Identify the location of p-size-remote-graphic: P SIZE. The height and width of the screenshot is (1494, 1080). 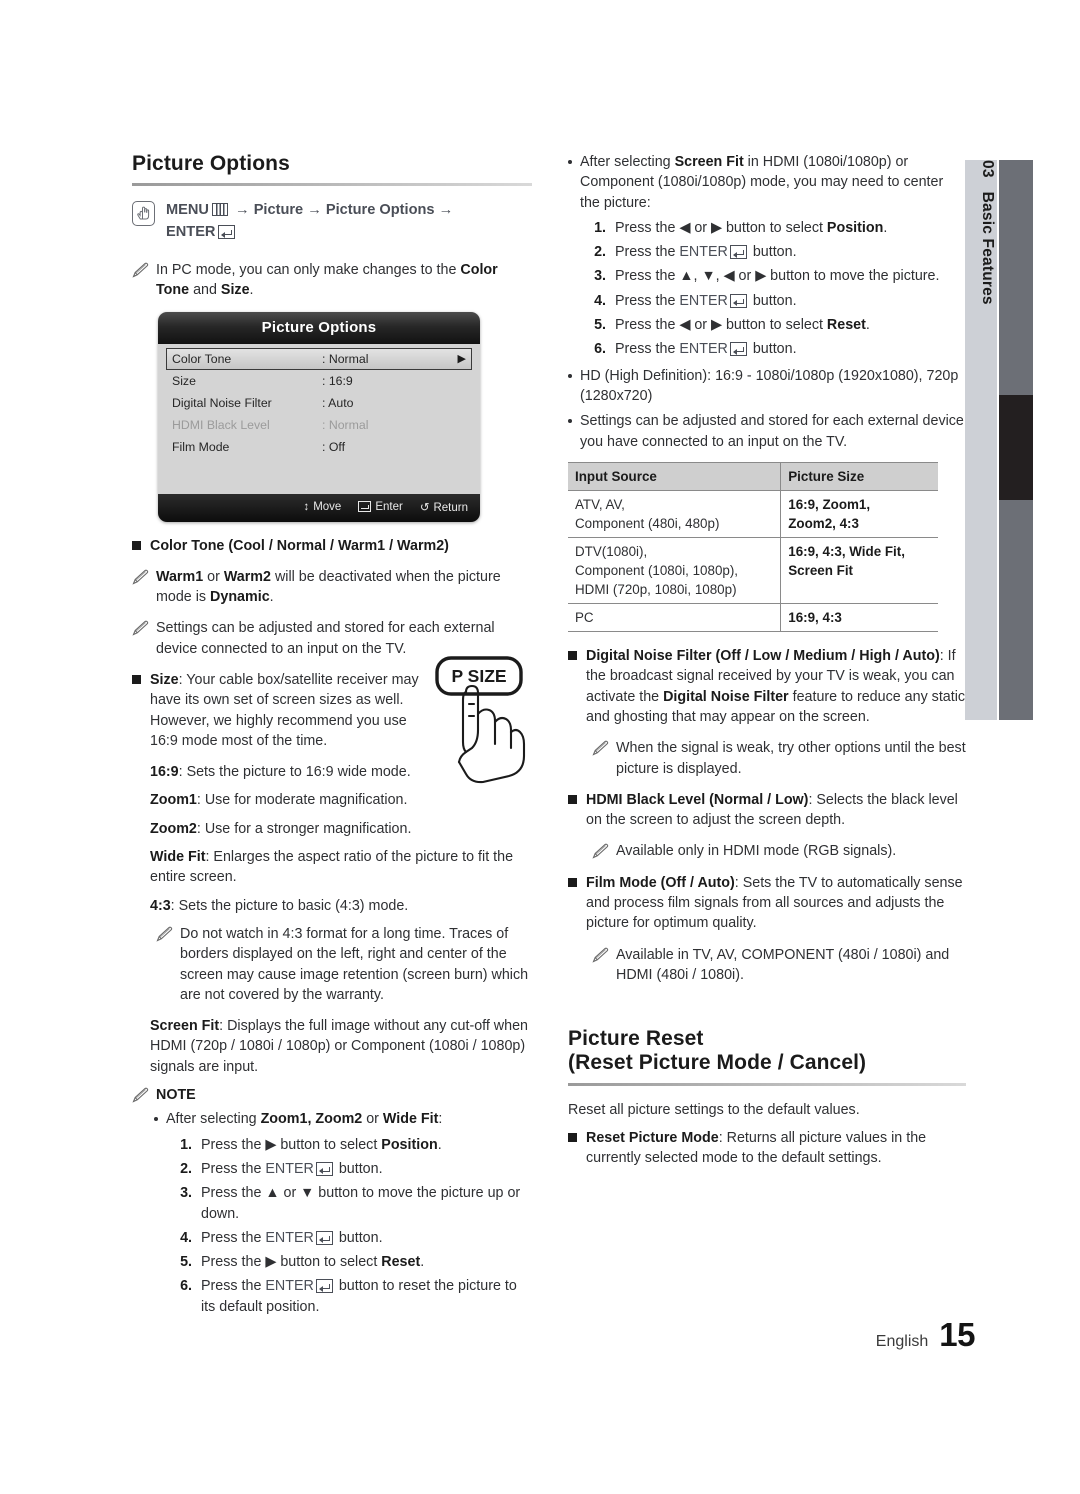
(479, 719).